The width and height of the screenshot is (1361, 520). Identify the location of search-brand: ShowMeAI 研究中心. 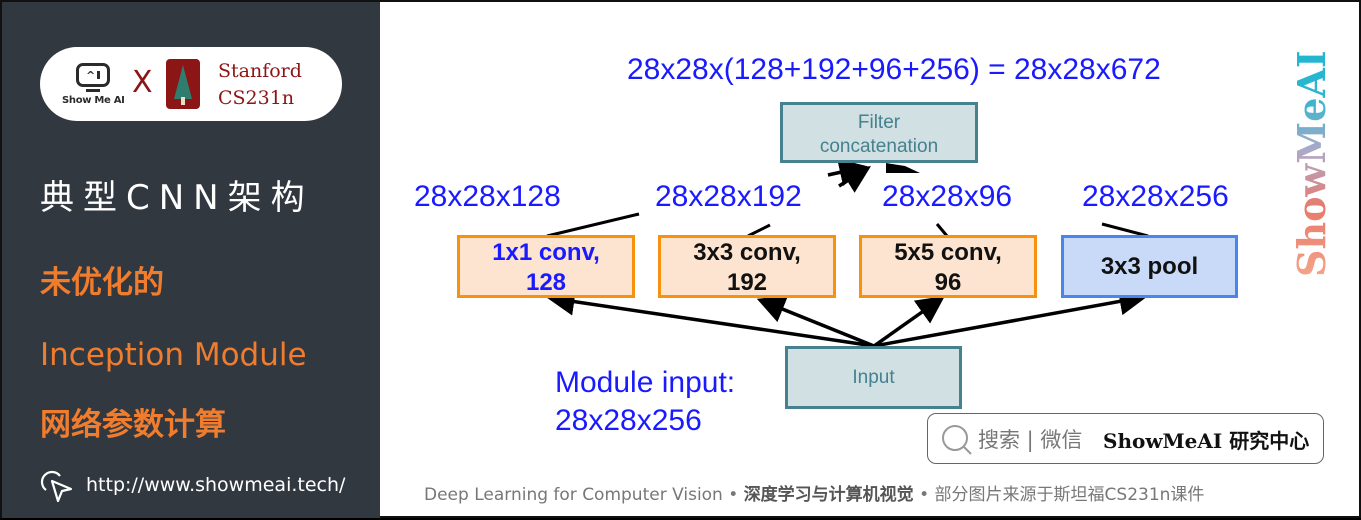
(1206, 441).